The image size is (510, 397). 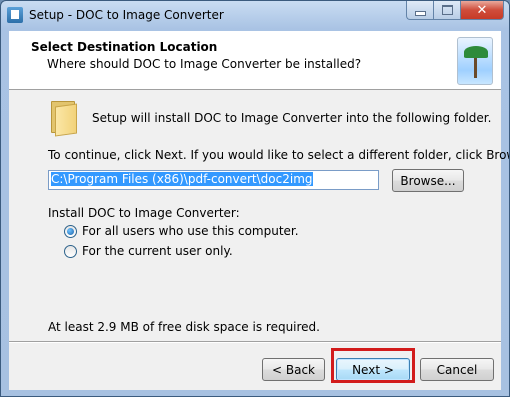 What do you see at coordinates (190, 231) in the screenshot?
I see `all-users-label: For all users who use this computer.` at bounding box center [190, 231].